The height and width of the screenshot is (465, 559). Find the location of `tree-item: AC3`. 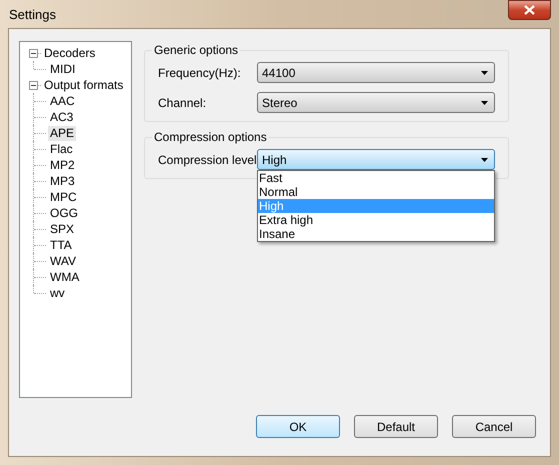

tree-item: AC3 is located at coordinates (62, 117).